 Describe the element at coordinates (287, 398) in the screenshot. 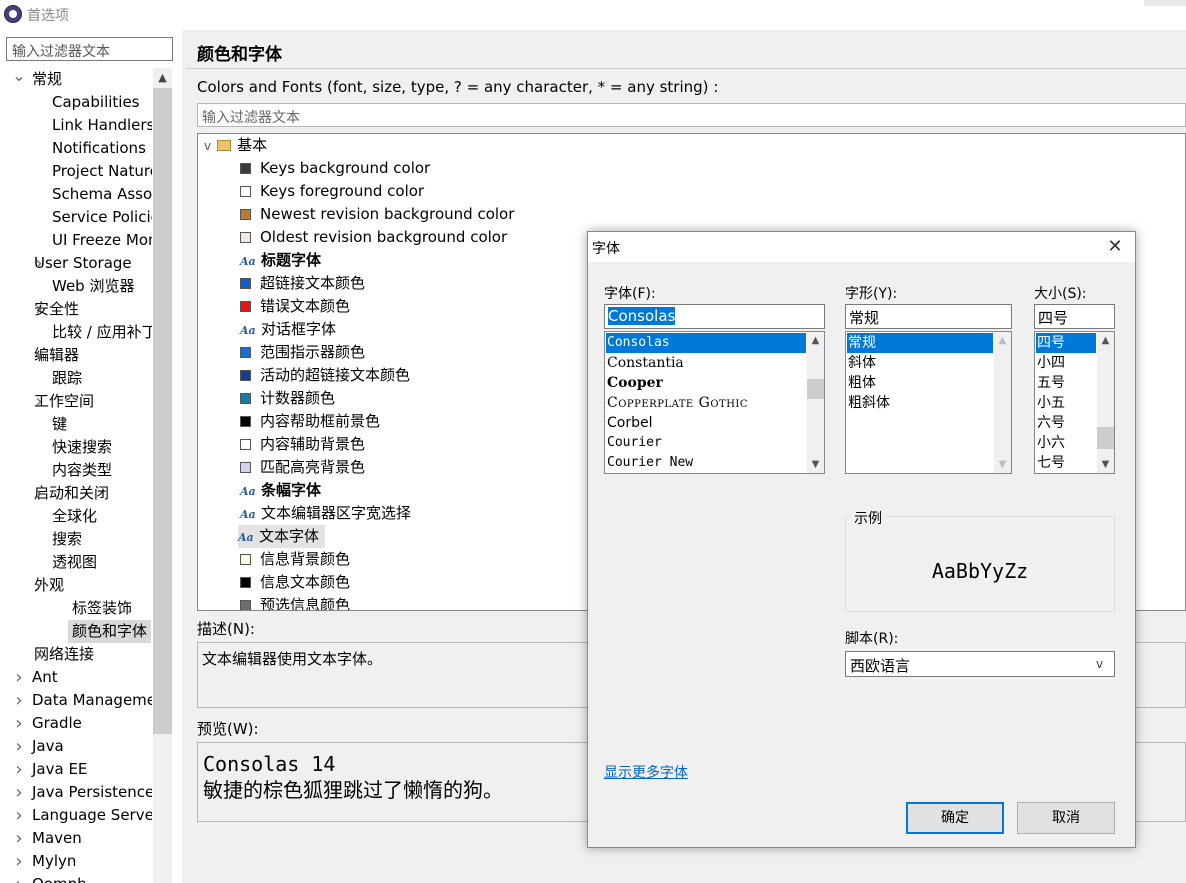

I see `color-setting-item: 计数器颜色` at that location.